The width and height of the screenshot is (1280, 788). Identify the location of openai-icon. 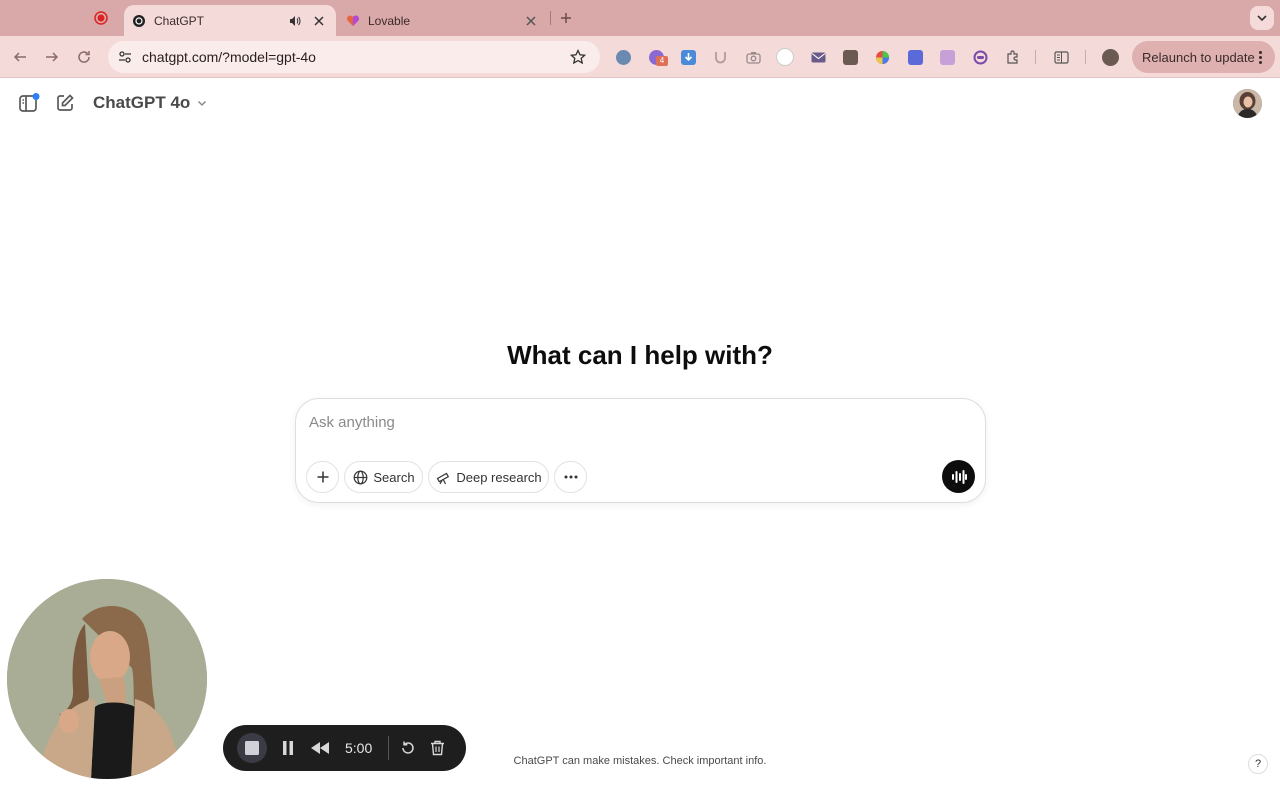
(139, 21).